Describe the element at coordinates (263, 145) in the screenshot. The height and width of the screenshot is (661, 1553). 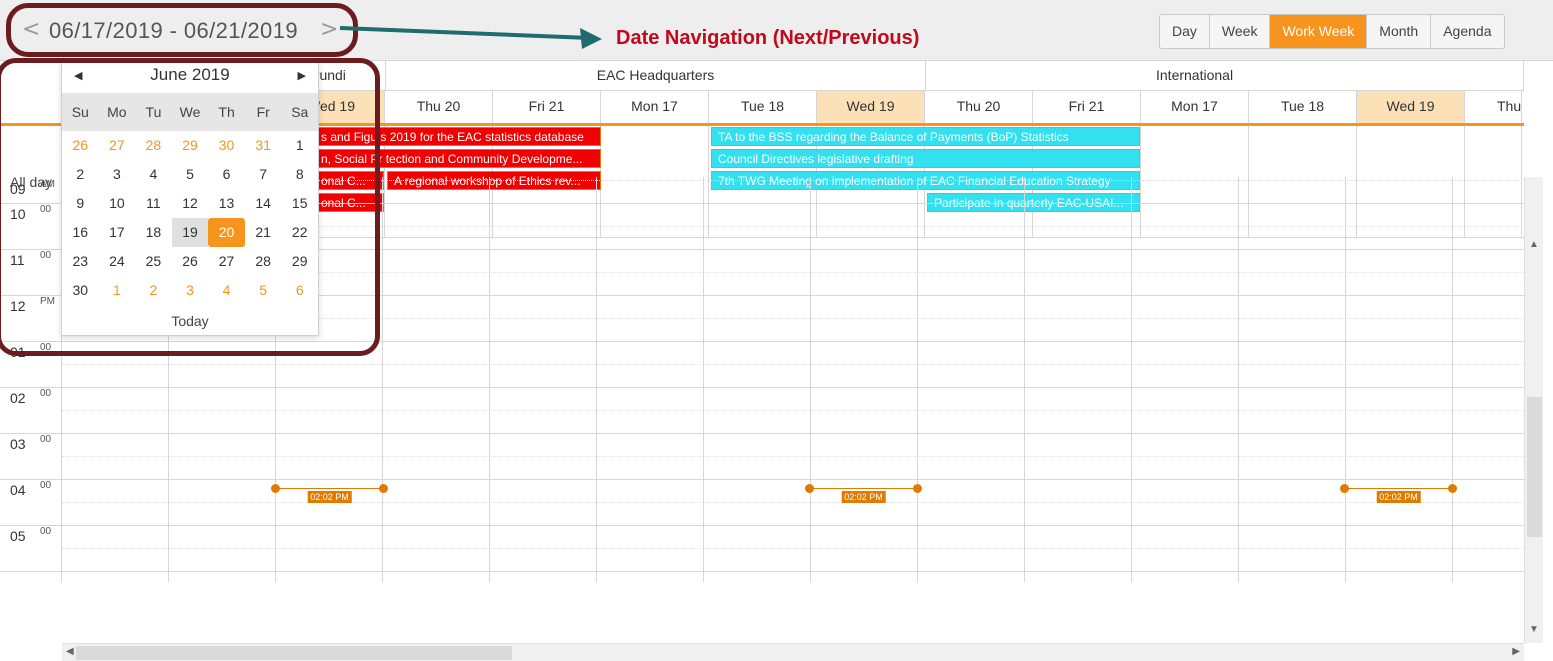
I see `calendar-day: 31` at that location.